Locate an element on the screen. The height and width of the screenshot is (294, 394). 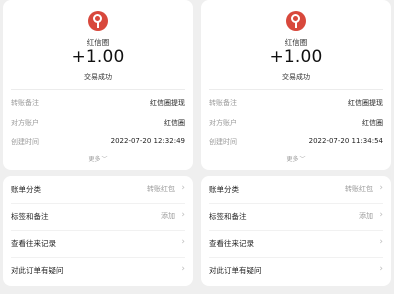
detail-value: 2022-07-20 12:32:49 is located at coordinates (147, 141).